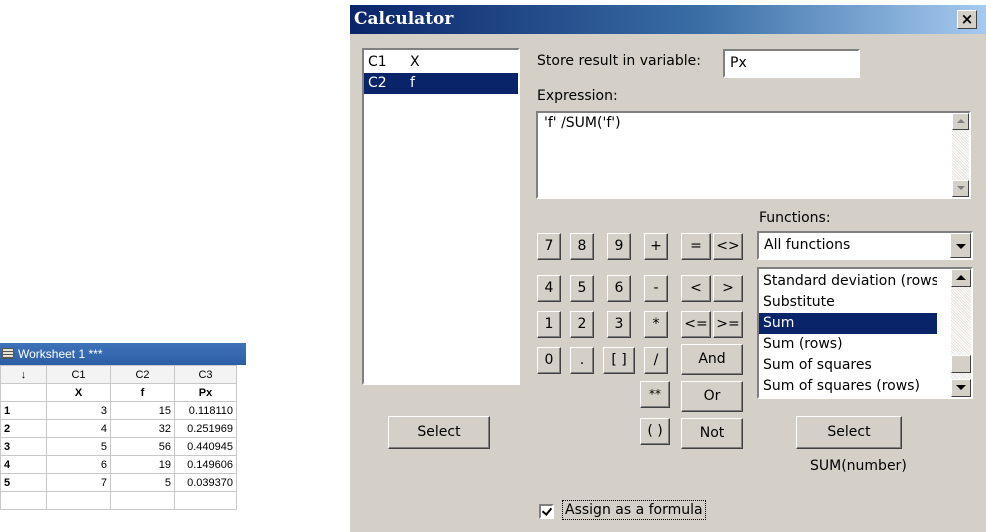  What do you see at coordinates (656, 246) in the screenshot?
I see `key-plus: +` at bounding box center [656, 246].